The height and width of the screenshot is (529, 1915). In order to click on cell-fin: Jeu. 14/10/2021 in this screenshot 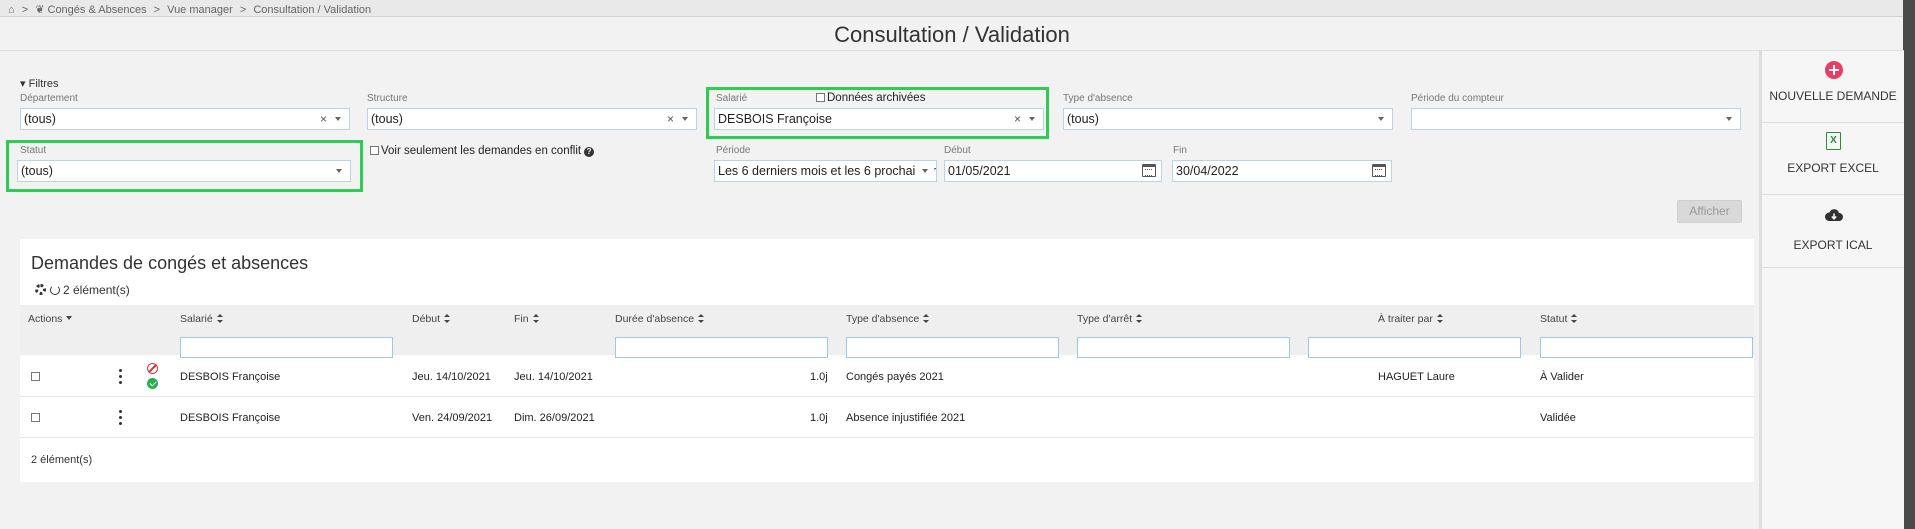, I will do `click(553, 377)`.